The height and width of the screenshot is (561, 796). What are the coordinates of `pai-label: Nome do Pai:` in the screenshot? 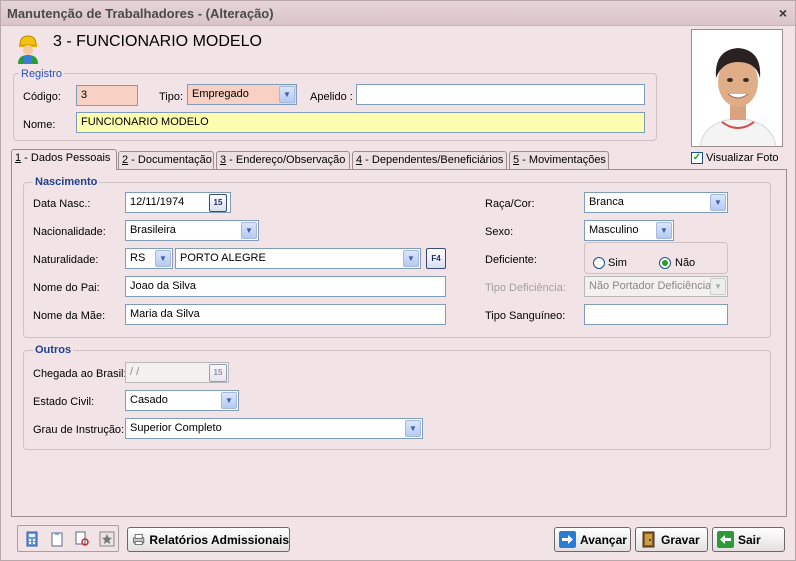 It's located at (66, 288).